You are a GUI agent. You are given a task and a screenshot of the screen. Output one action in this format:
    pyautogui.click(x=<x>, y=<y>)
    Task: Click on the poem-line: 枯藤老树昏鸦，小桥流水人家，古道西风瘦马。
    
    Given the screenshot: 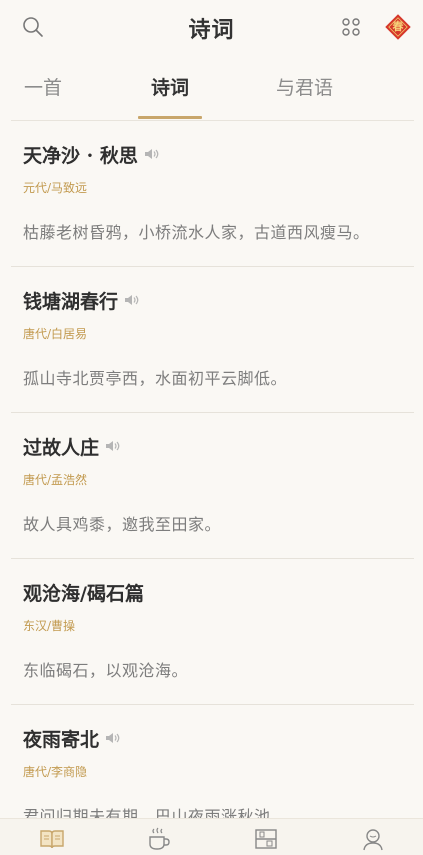 What is the action you would take?
    pyautogui.click(x=196, y=232)
    